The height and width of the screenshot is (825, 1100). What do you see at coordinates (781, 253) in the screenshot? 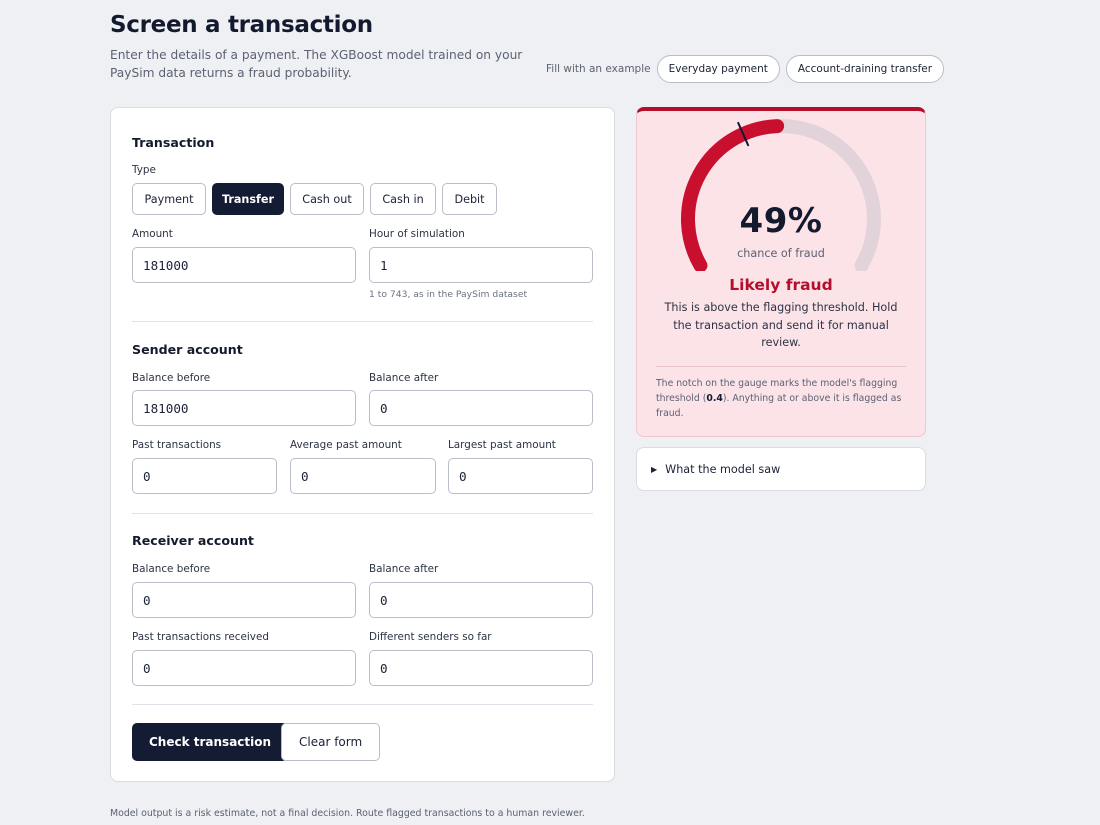
I see `fraud-percentage-caption: chance of fraud` at bounding box center [781, 253].